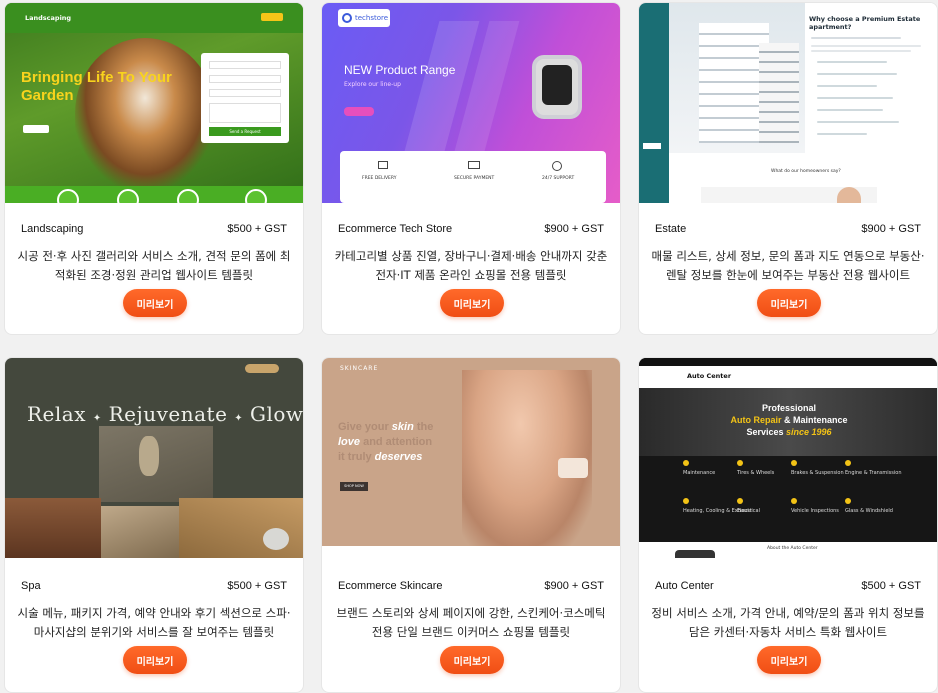 This screenshot has width=938, height=693. What do you see at coordinates (354, 486) in the screenshot?
I see `shop-now-button: SHOP NOW` at bounding box center [354, 486].